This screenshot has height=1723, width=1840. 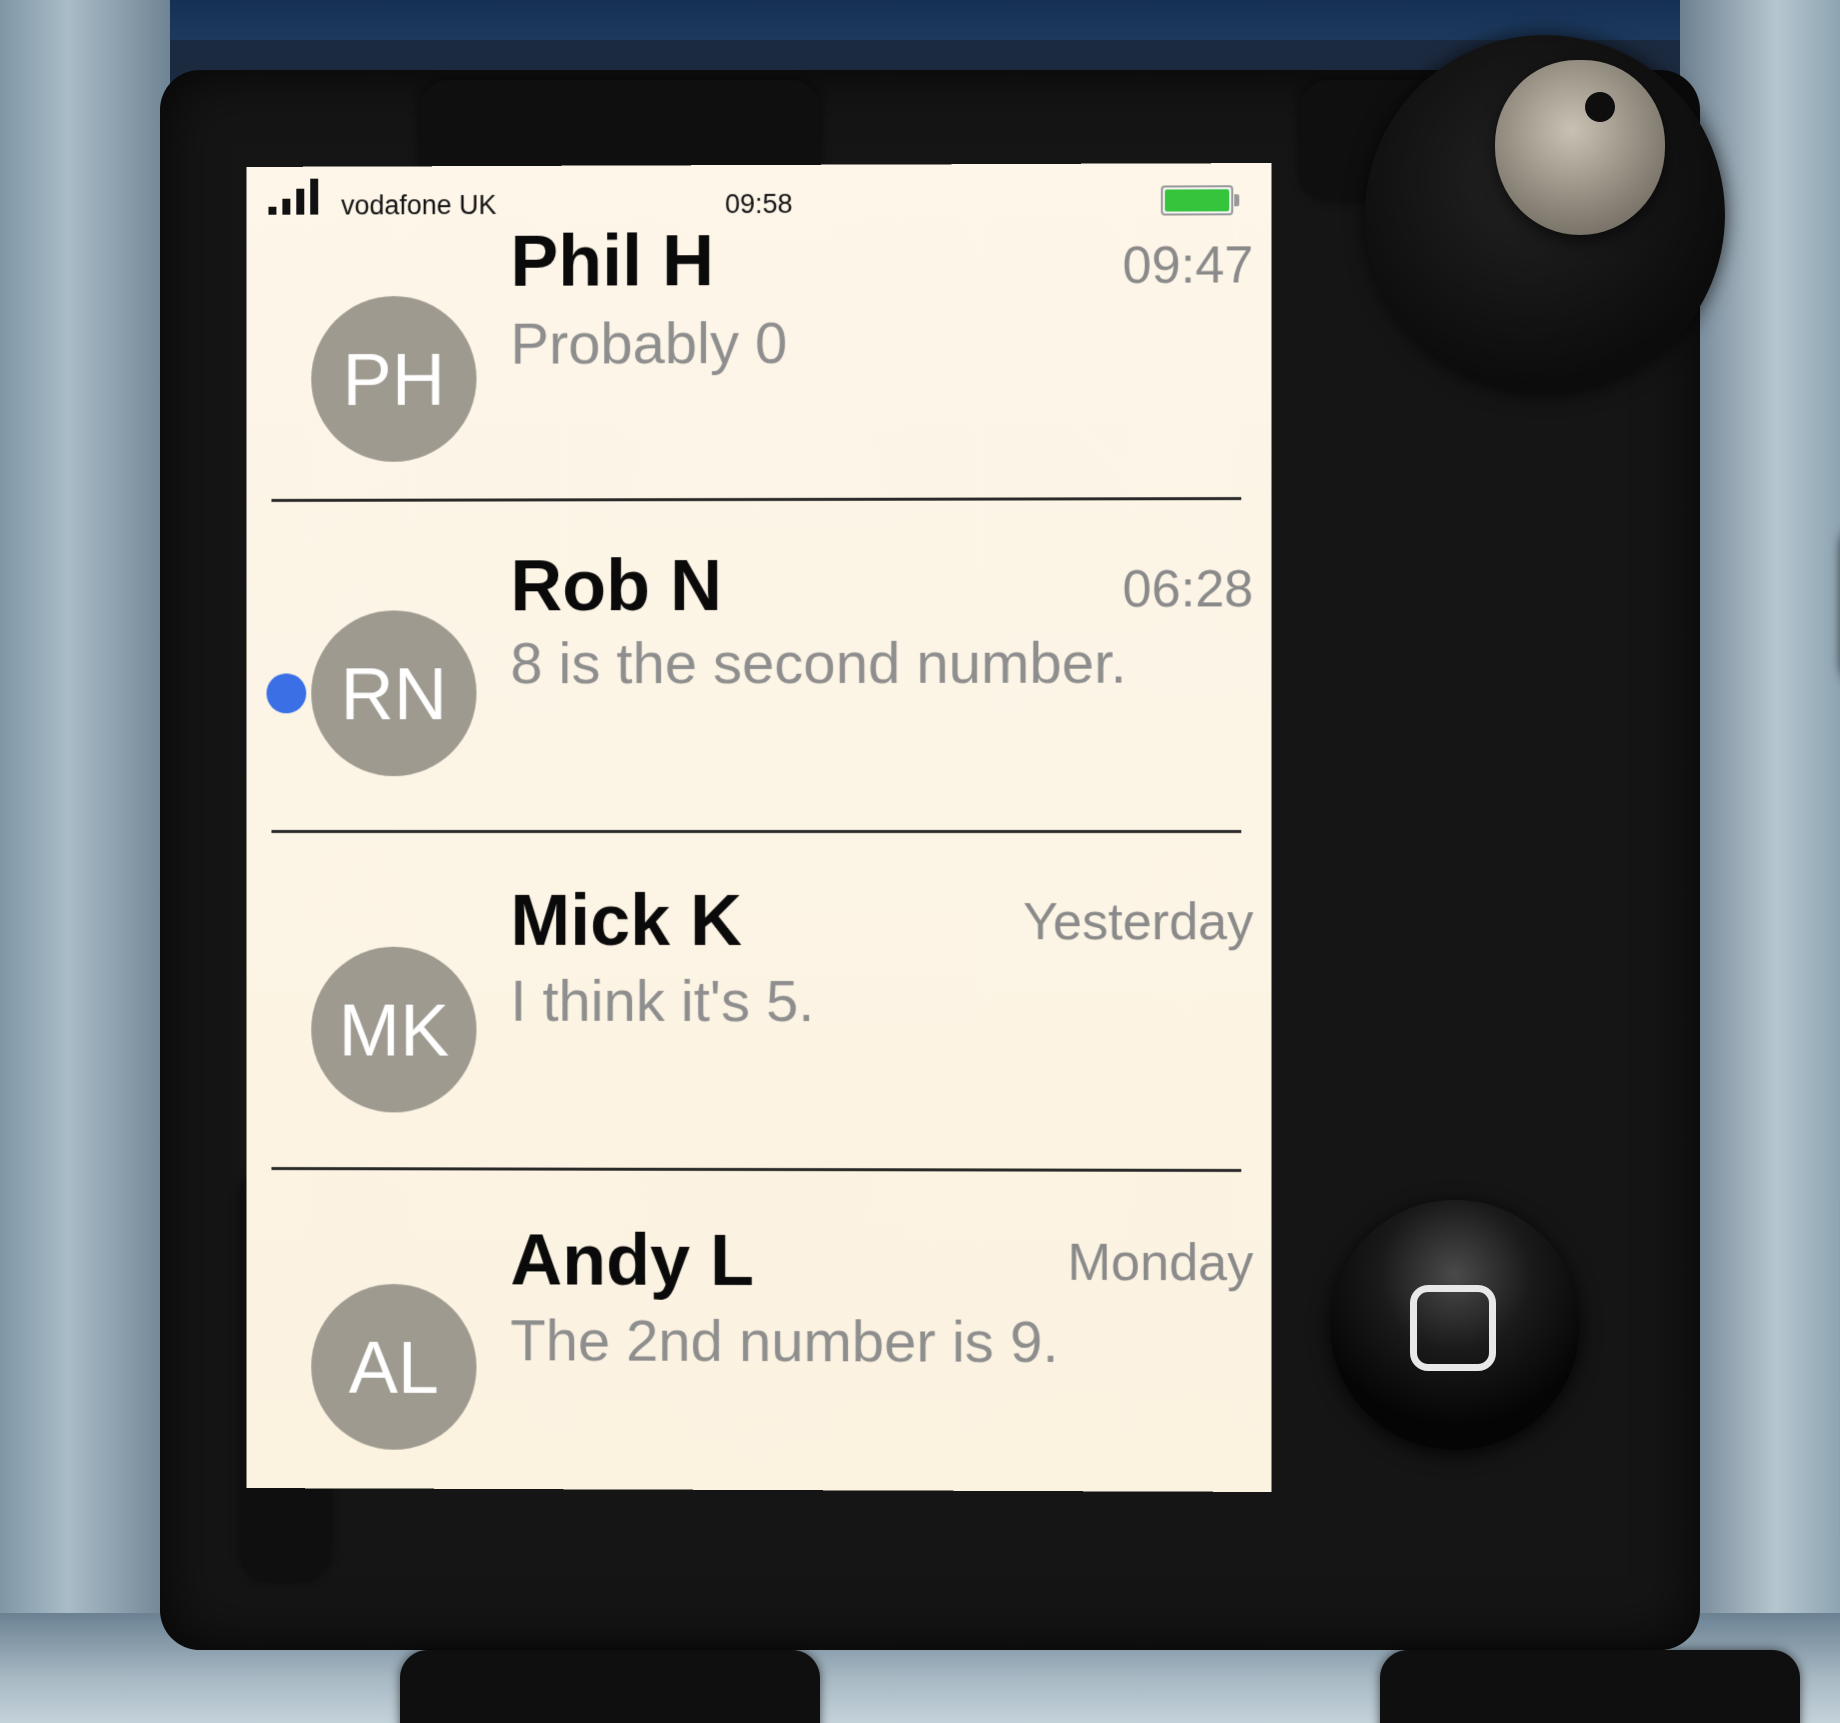 What do you see at coordinates (612, 261) in the screenshot?
I see `contact-name: Phil H` at bounding box center [612, 261].